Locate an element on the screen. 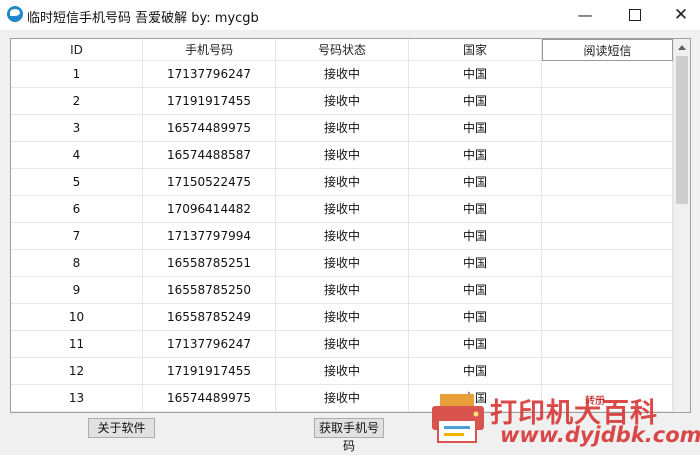 The image size is (700, 455). table-row: 316574489975接收中中国阅读短信 is located at coordinates (342, 128).